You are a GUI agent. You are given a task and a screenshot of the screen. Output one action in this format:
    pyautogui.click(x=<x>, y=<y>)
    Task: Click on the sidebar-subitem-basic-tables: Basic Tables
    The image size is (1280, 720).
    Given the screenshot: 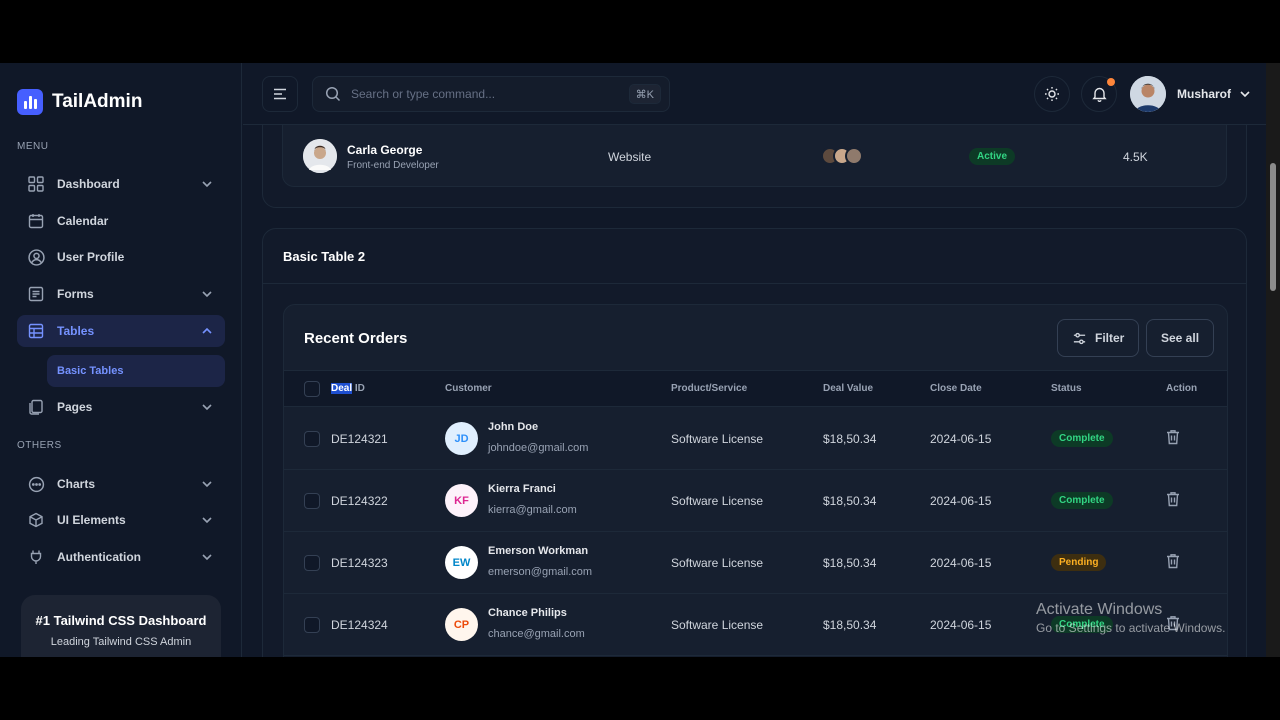 What is the action you would take?
    pyautogui.click(x=136, y=371)
    